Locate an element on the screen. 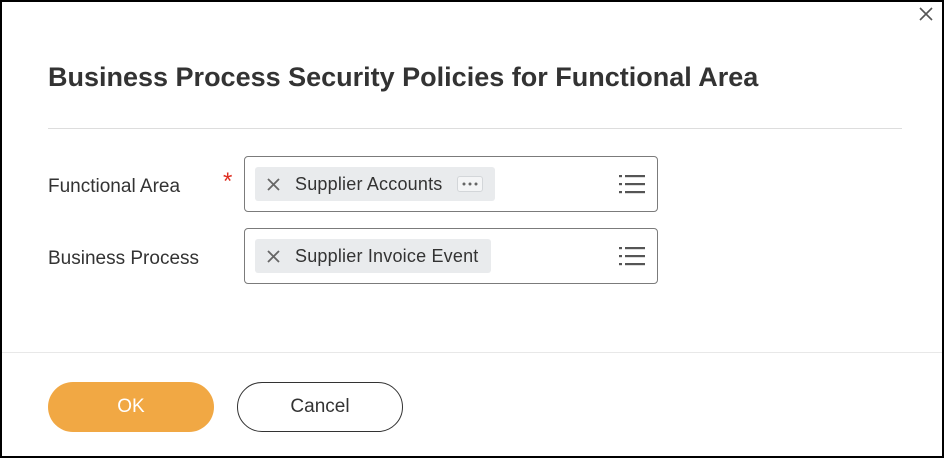  business-process-selected-pill: Supplier Invoice Event is located at coordinates (373, 256).